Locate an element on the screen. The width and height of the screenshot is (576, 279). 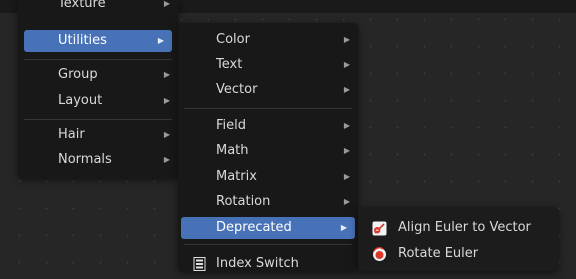
menu-item-label: Deprecated is located at coordinates (254, 227).